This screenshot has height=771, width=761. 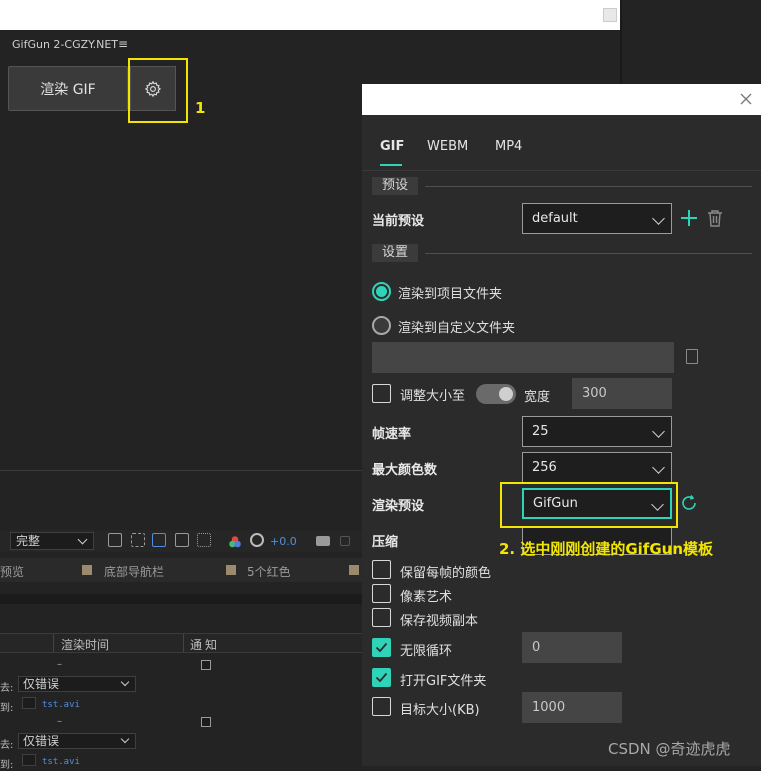 I want to click on pixel-art-checkbox, so click(x=381, y=593).